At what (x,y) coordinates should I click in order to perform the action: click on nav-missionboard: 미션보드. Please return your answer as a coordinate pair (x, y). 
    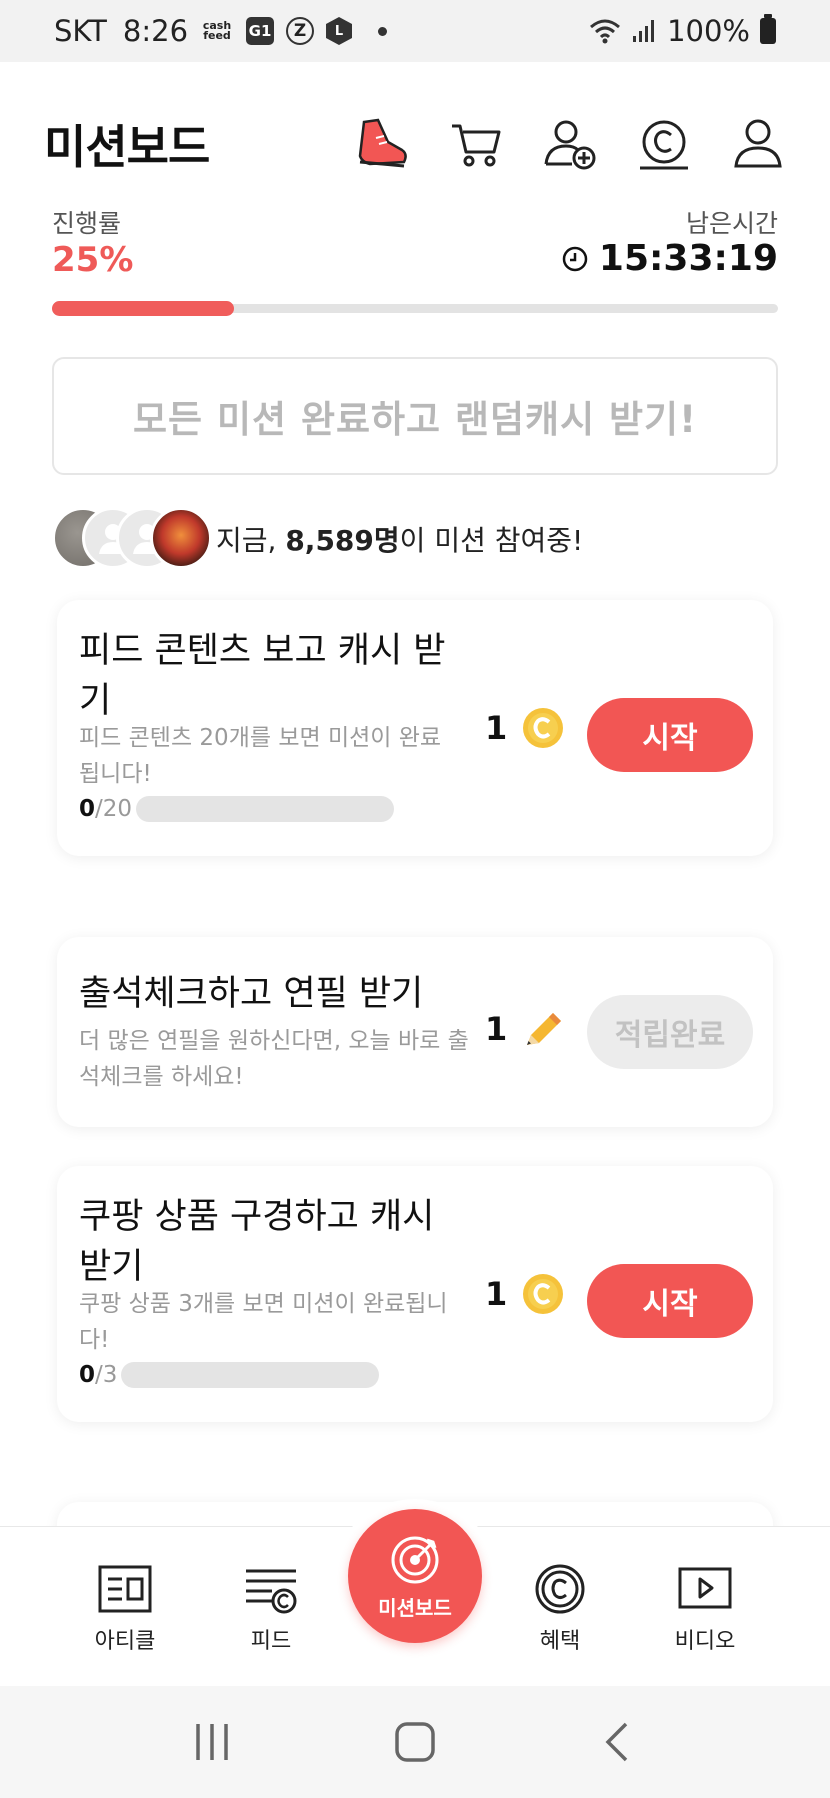
    Looking at the image, I should click on (415, 1576).